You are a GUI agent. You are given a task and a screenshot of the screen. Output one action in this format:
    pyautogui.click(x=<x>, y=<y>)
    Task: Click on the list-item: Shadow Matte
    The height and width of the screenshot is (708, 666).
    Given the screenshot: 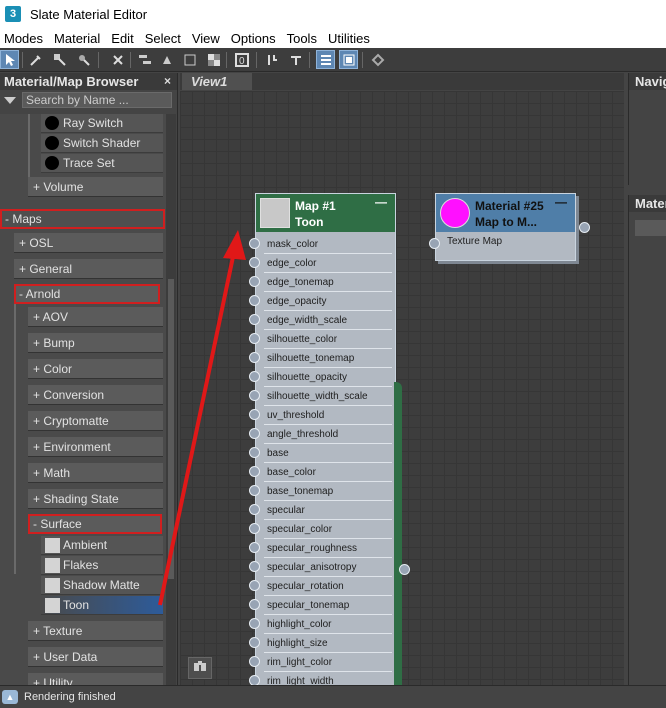 What is the action you would take?
    pyautogui.click(x=102, y=585)
    